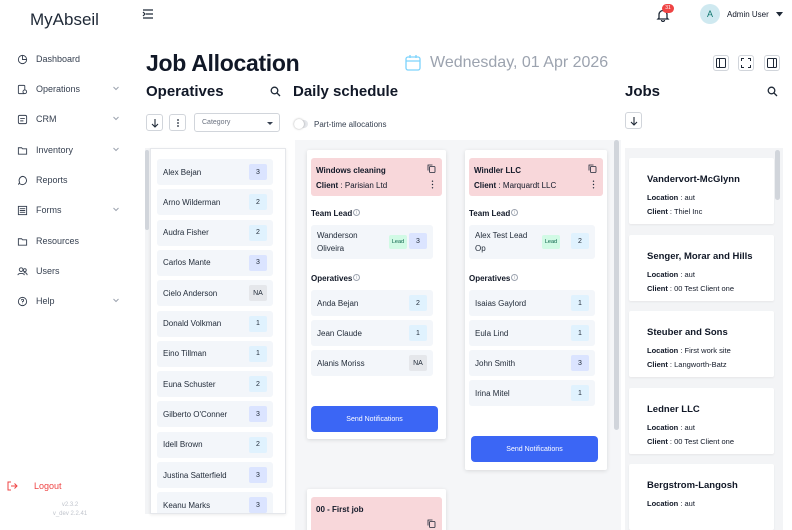 This screenshot has height=530, width=792. What do you see at coordinates (71, 89) in the screenshot?
I see `sidebar-item-operations: Operations` at bounding box center [71, 89].